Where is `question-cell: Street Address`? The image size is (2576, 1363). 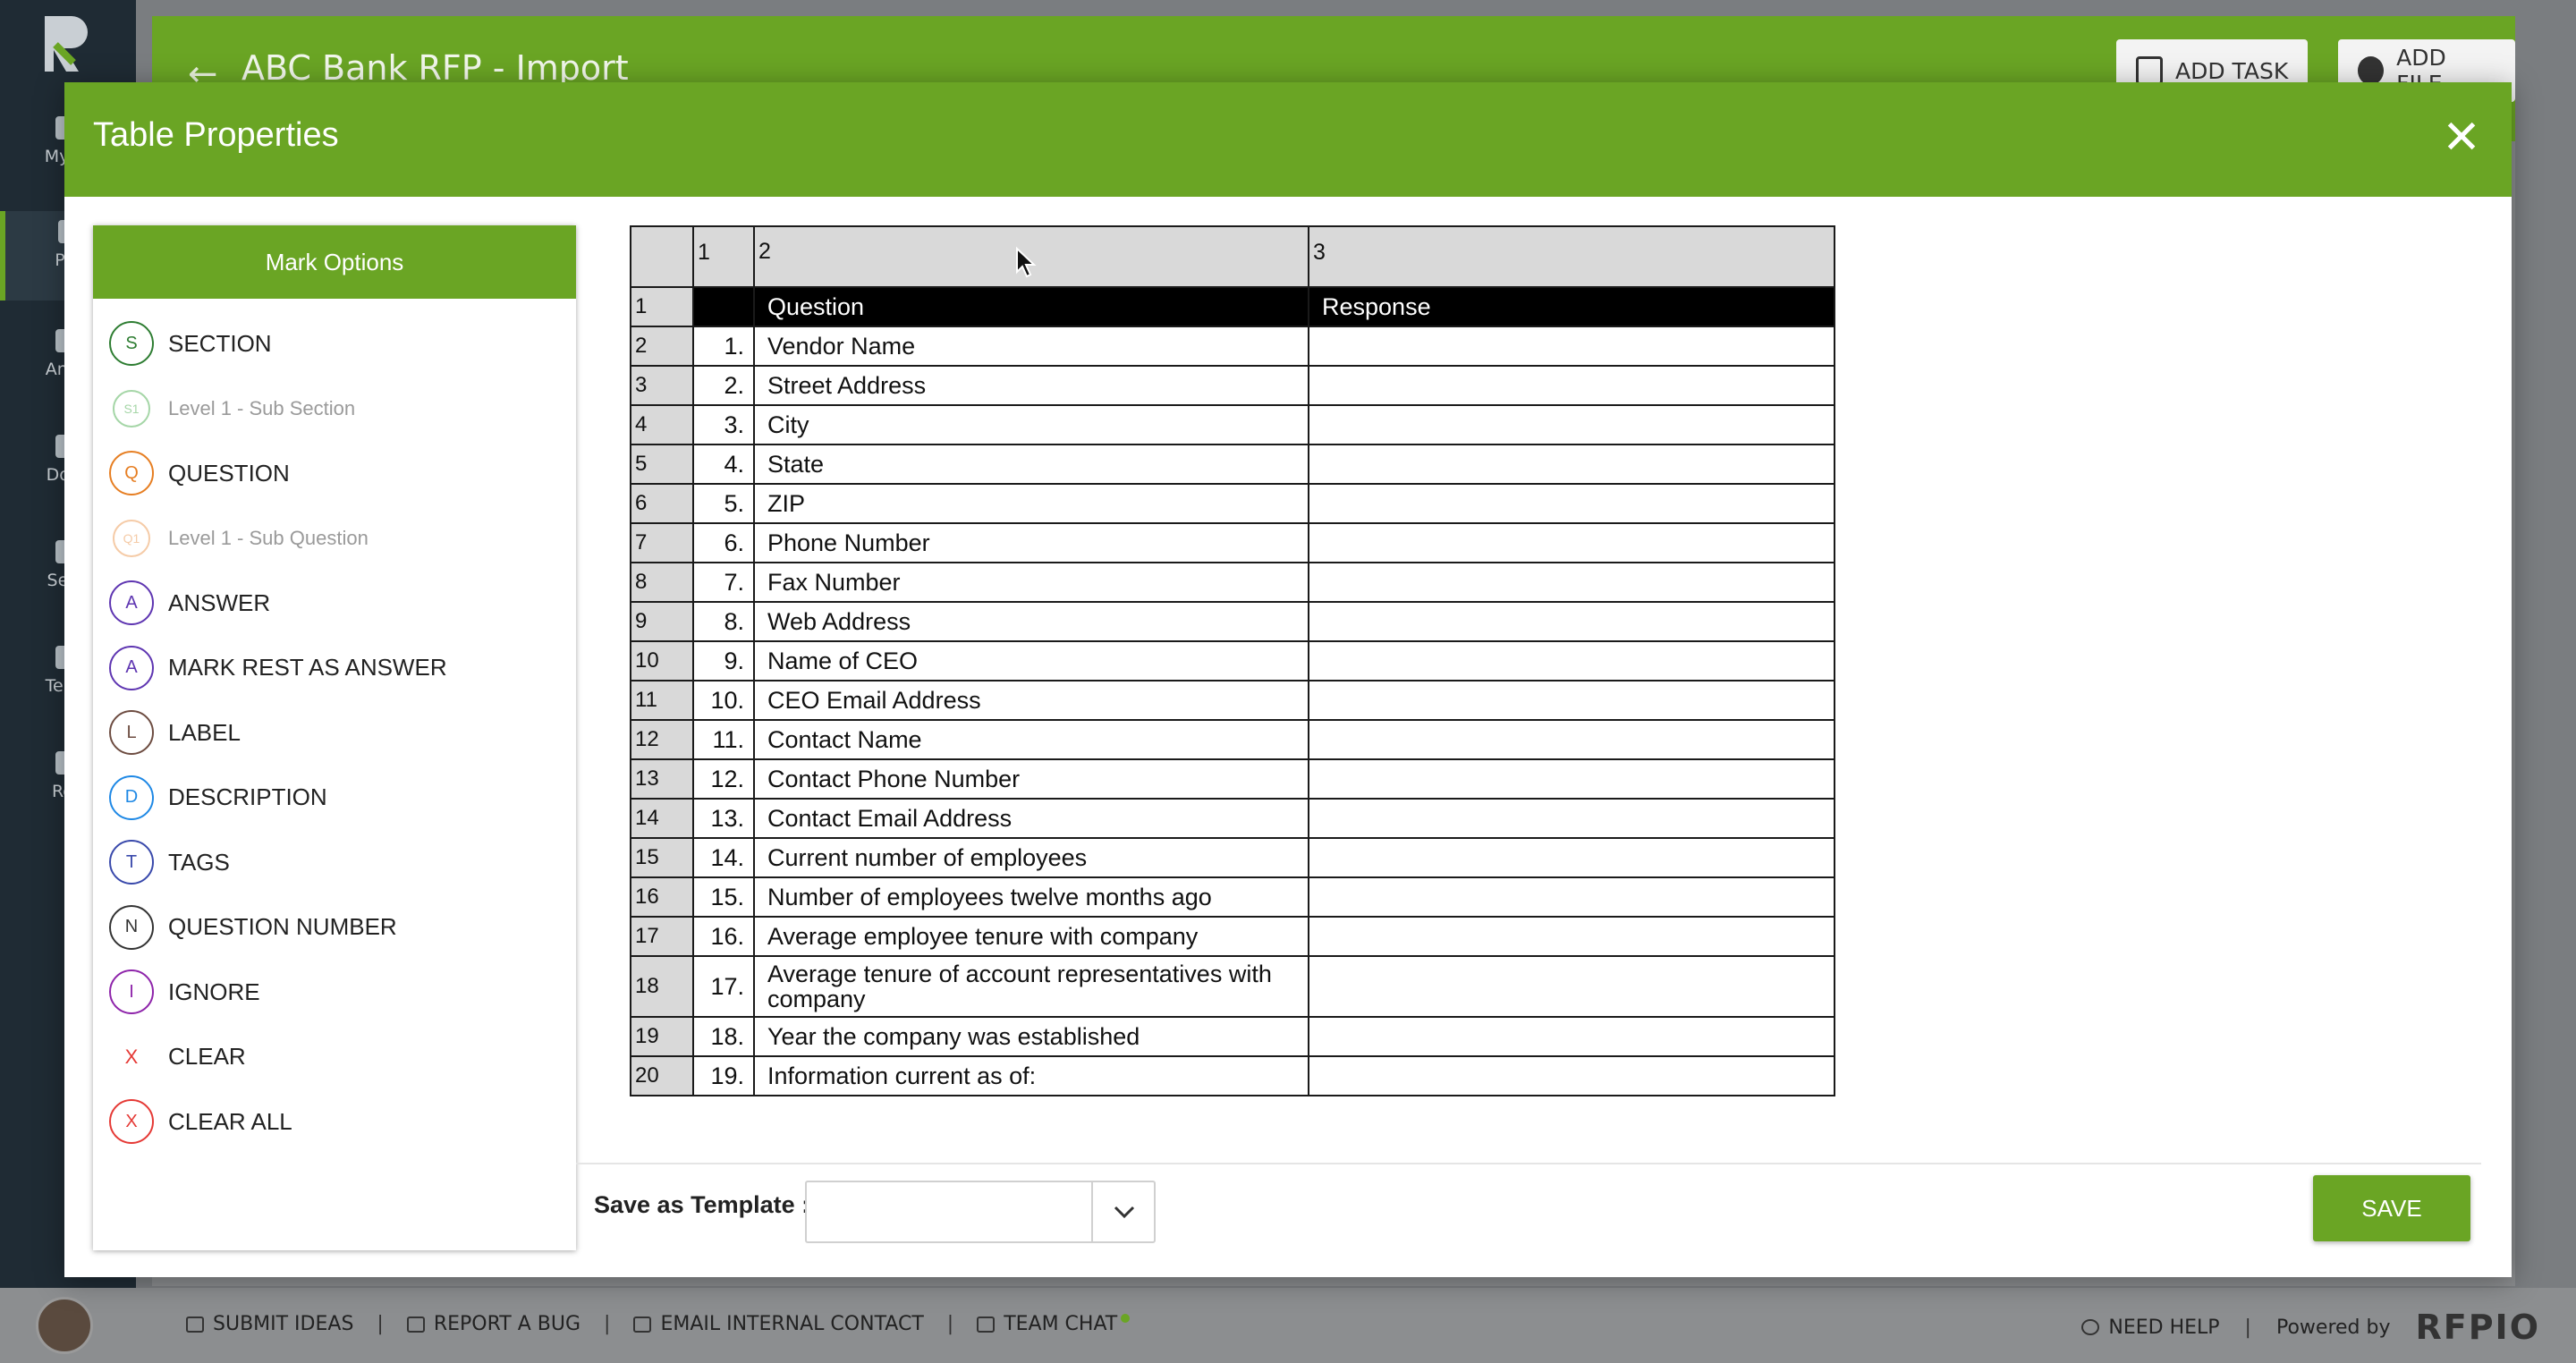
question-cell: Street Address is located at coordinates (1031, 386).